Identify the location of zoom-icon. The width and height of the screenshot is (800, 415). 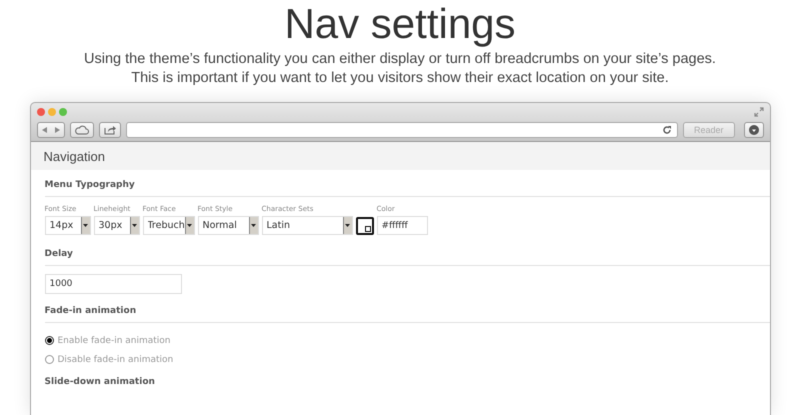
(62, 112).